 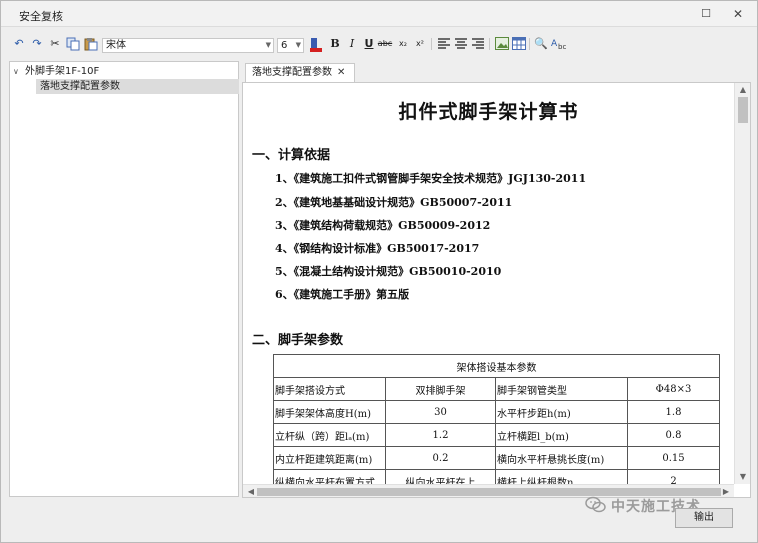 What do you see at coordinates (37, 44) in the screenshot?
I see `redo-icon: ↷` at bounding box center [37, 44].